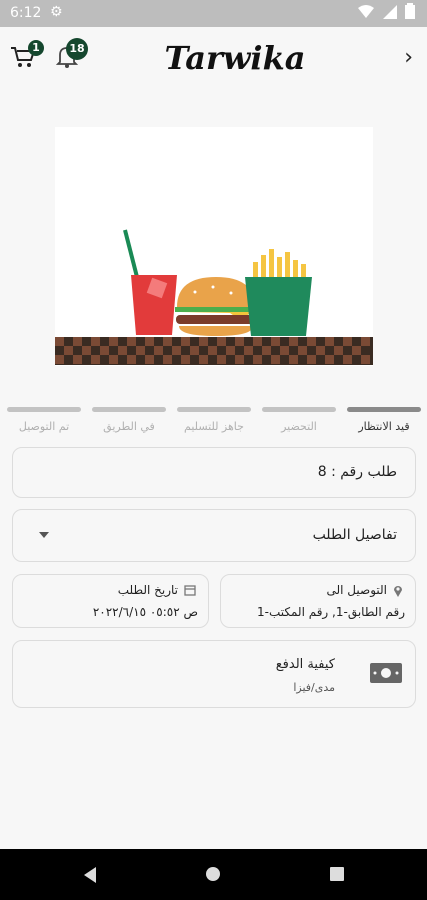  I want to click on payment-title: كيفية الدفع, so click(305, 664).